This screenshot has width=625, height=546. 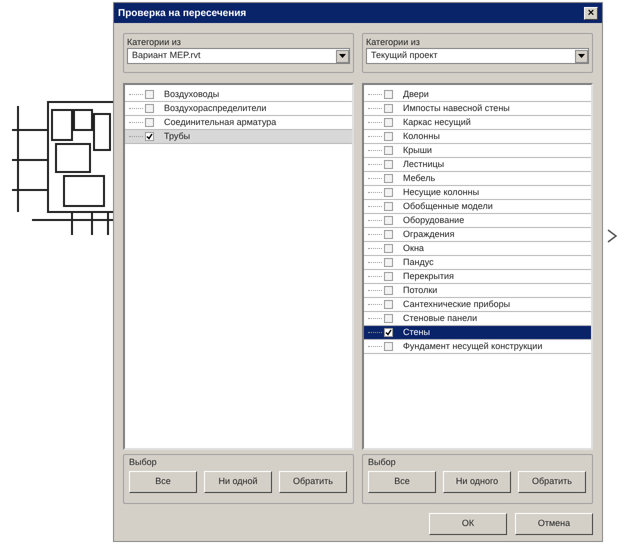 I want to click on category-label: Колонны, so click(x=421, y=136).